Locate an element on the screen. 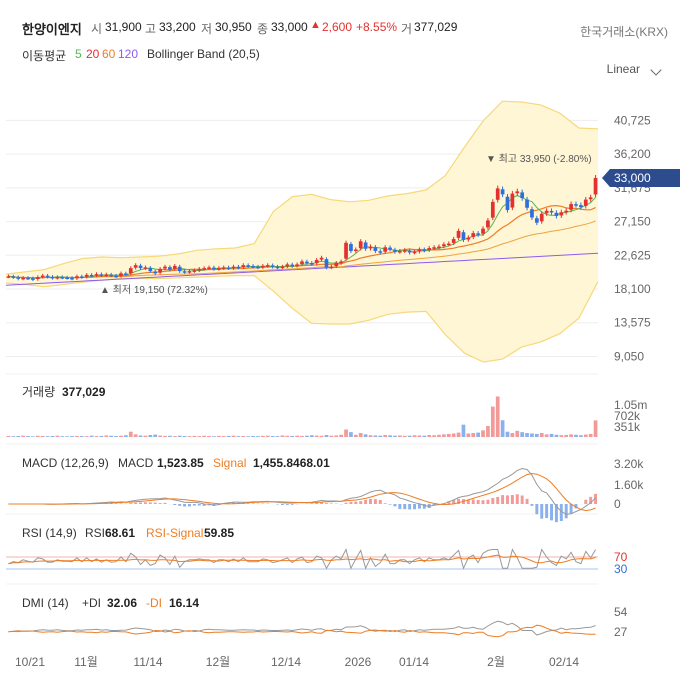 Image resolution: width=680 pixels, height=697 pixels. macd-y-tick: 0 is located at coordinates (617, 504).